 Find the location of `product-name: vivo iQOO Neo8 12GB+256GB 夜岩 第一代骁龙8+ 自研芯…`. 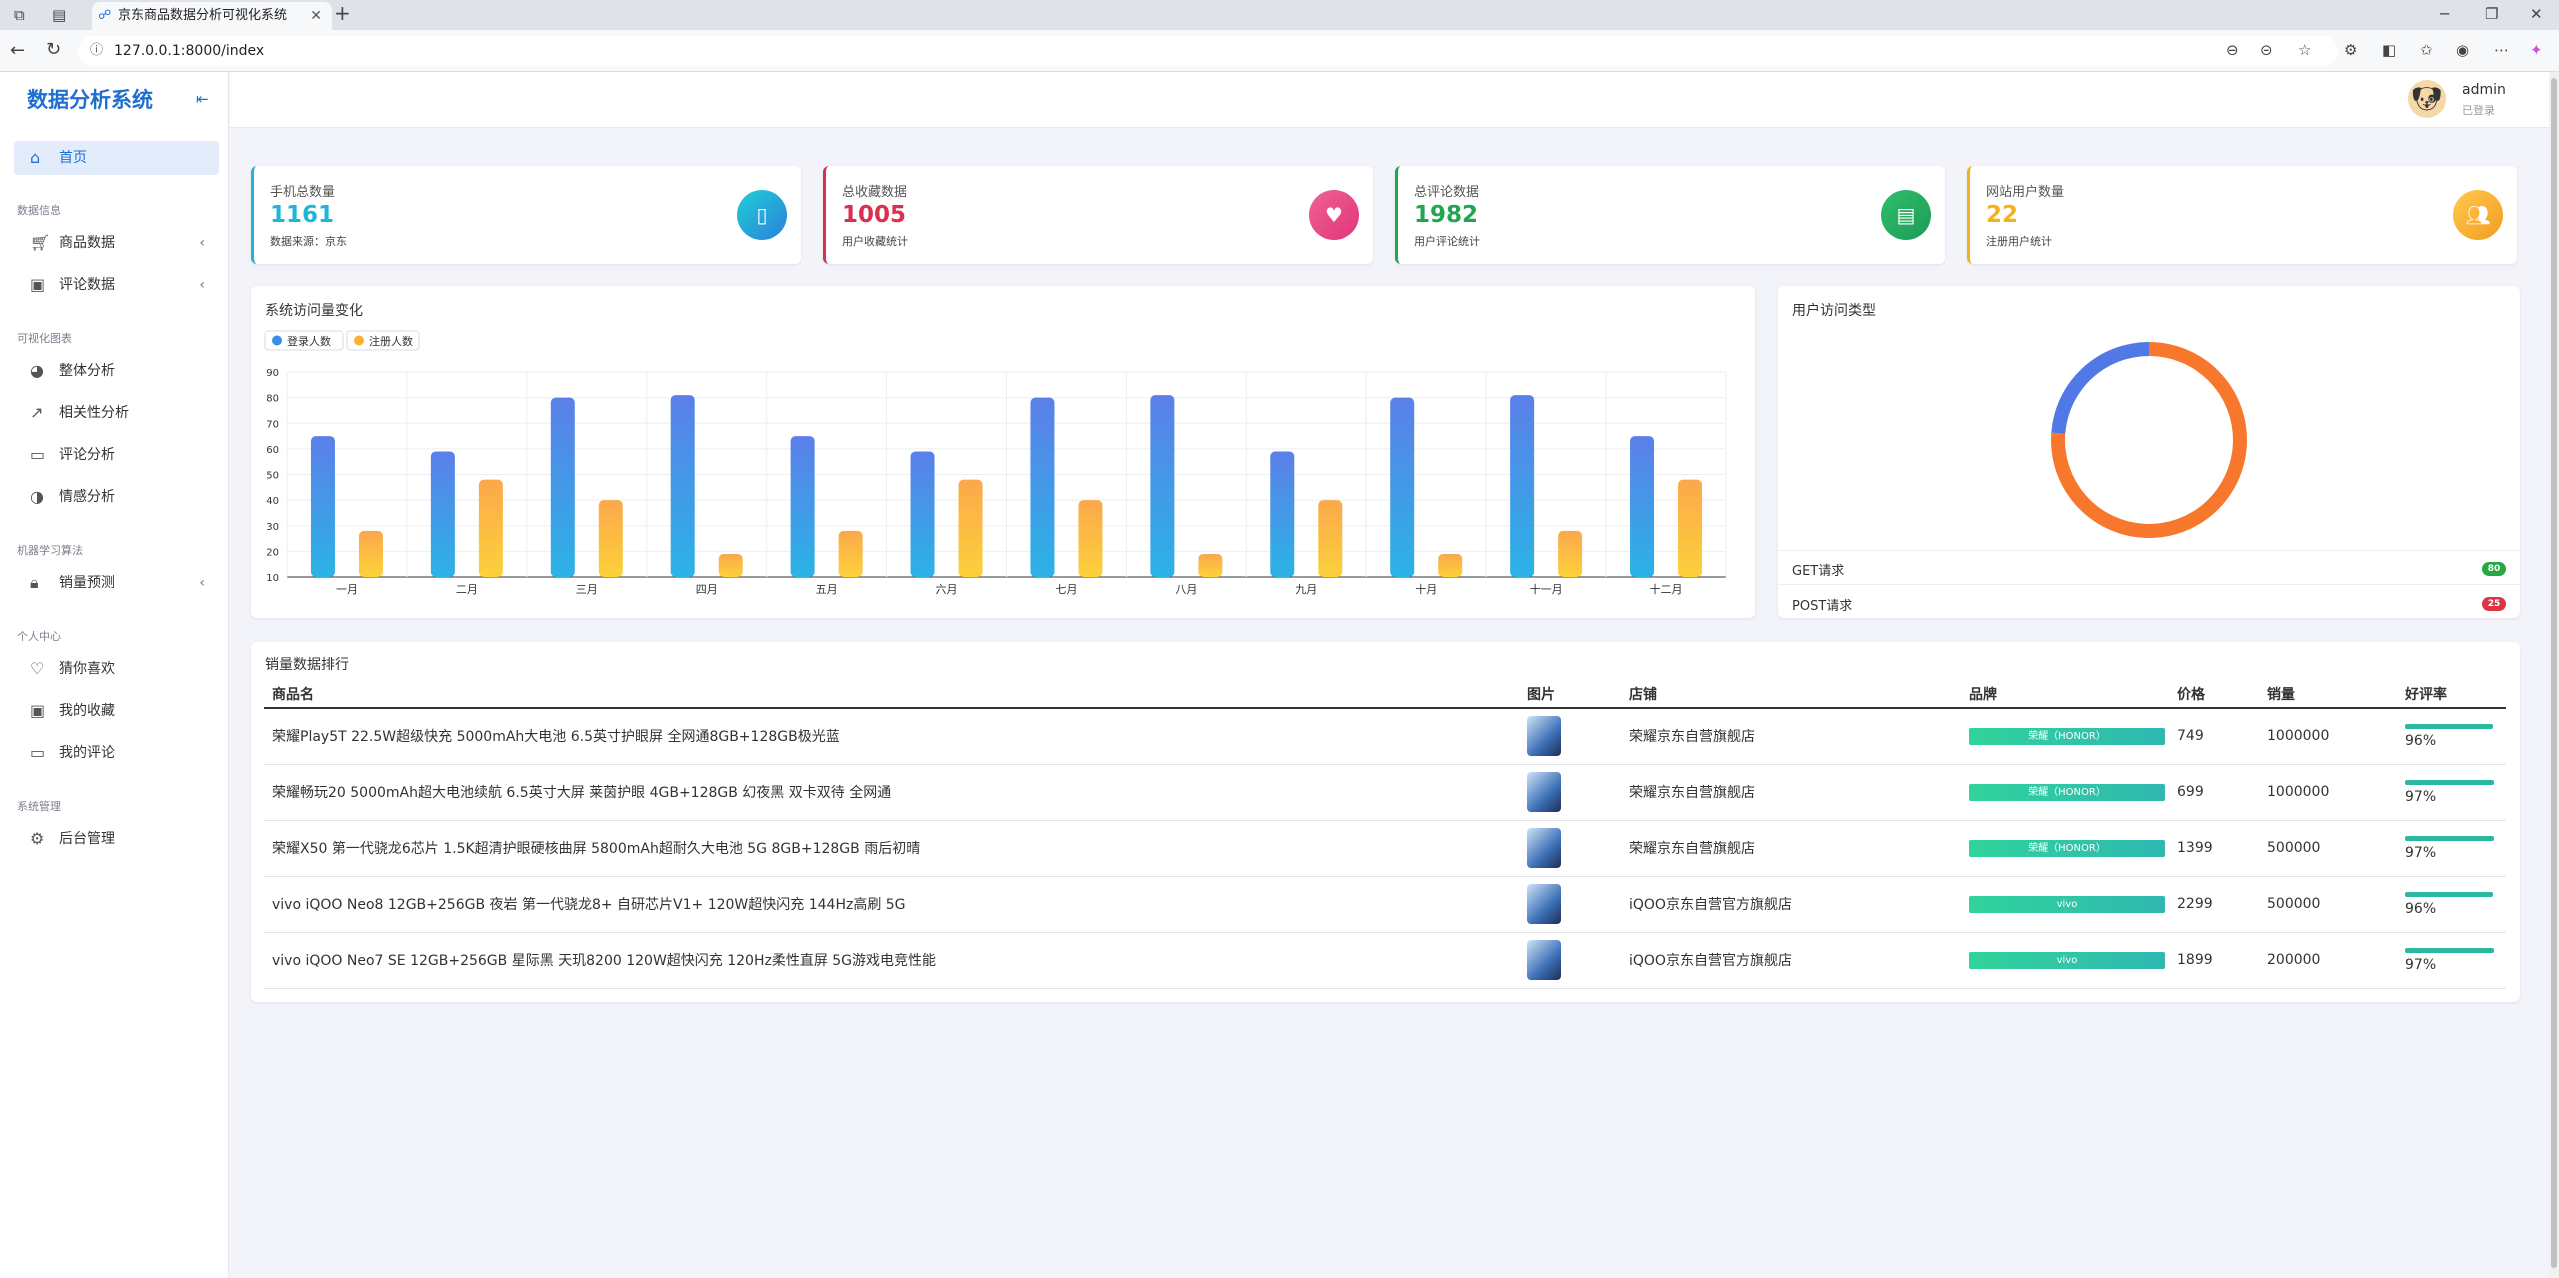

product-name: vivo iQOO Neo8 12GB+256GB 夜岩 第一代骁龙8+ 自研芯… is located at coordinates (891, 904).